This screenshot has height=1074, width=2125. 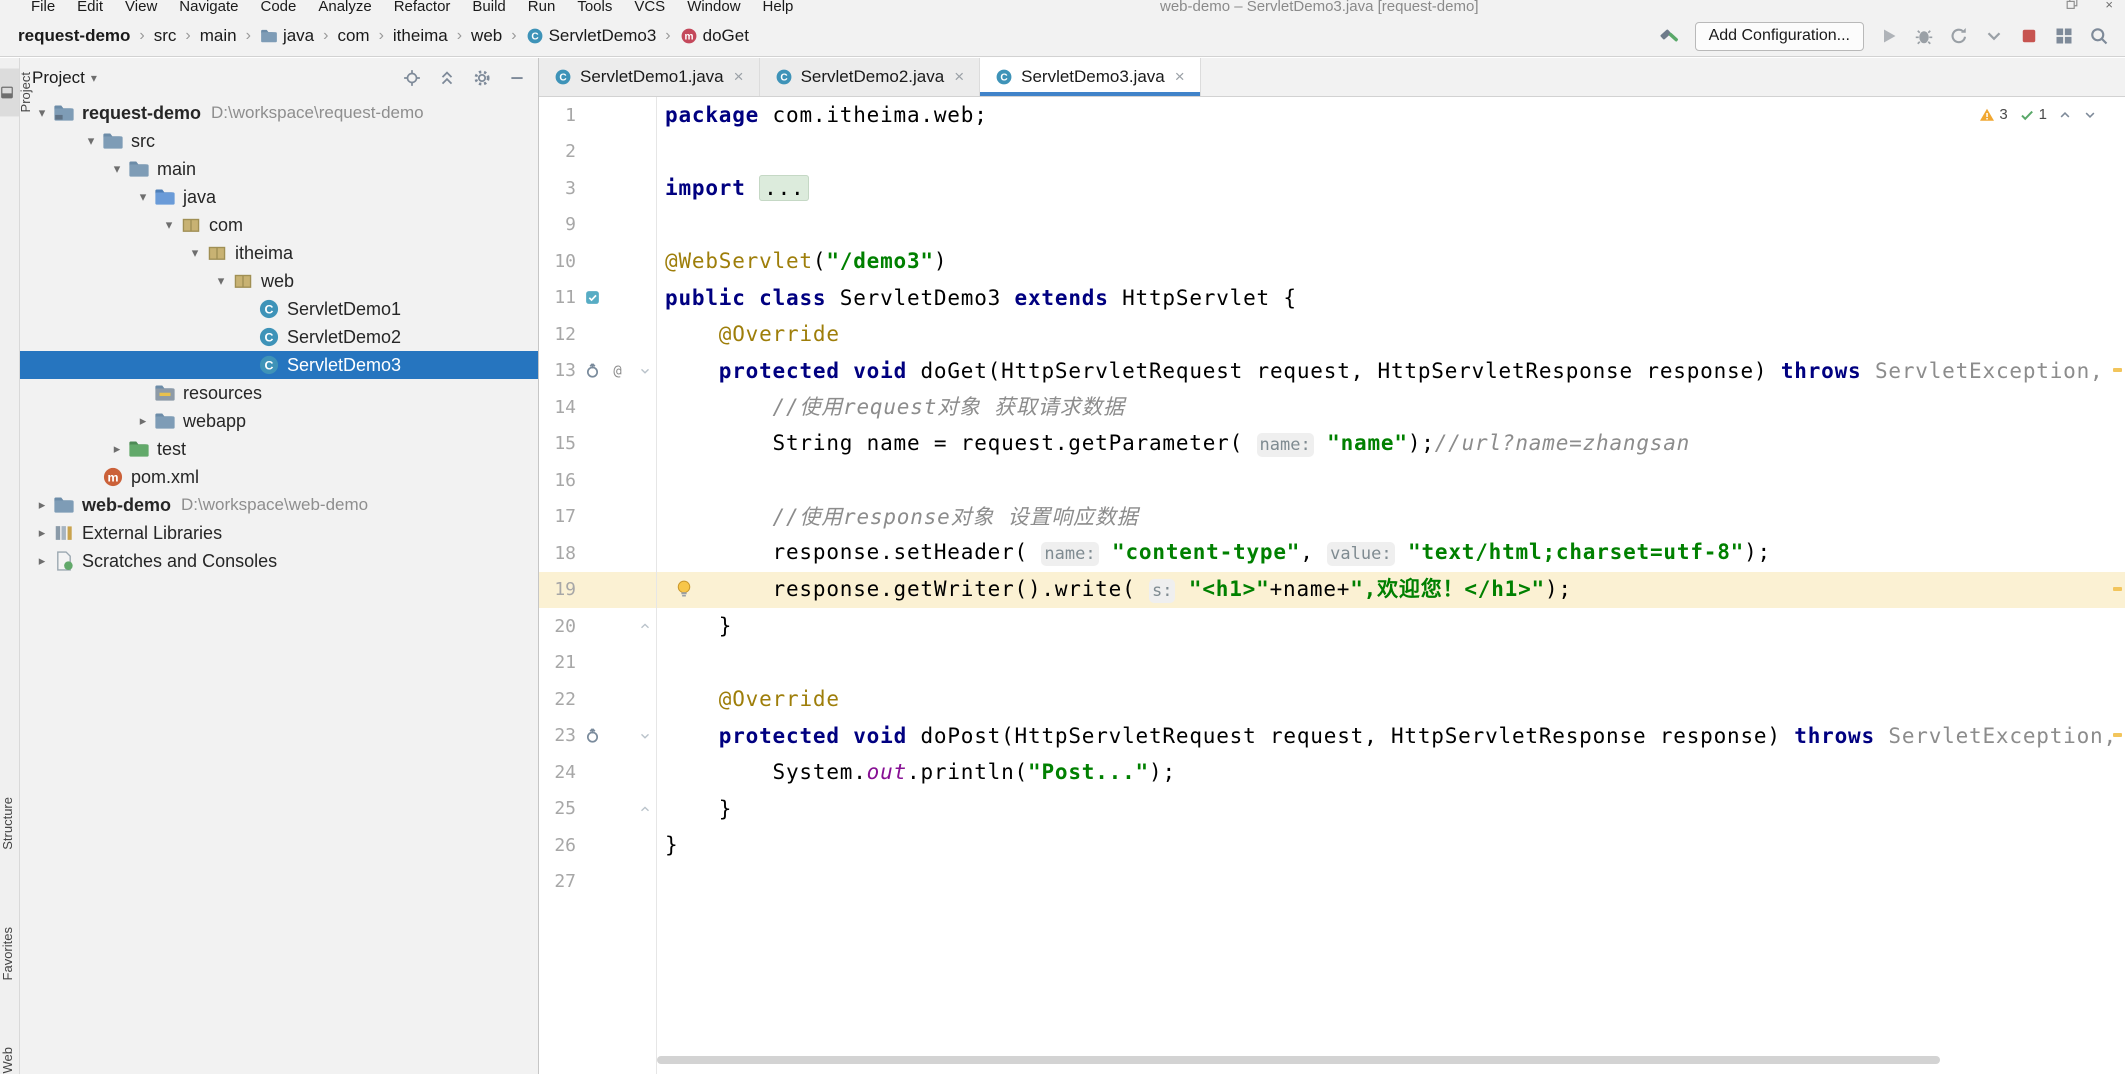 I want to click on tool-window-tab-favorites: Favorites, so click(x=9, y=953).